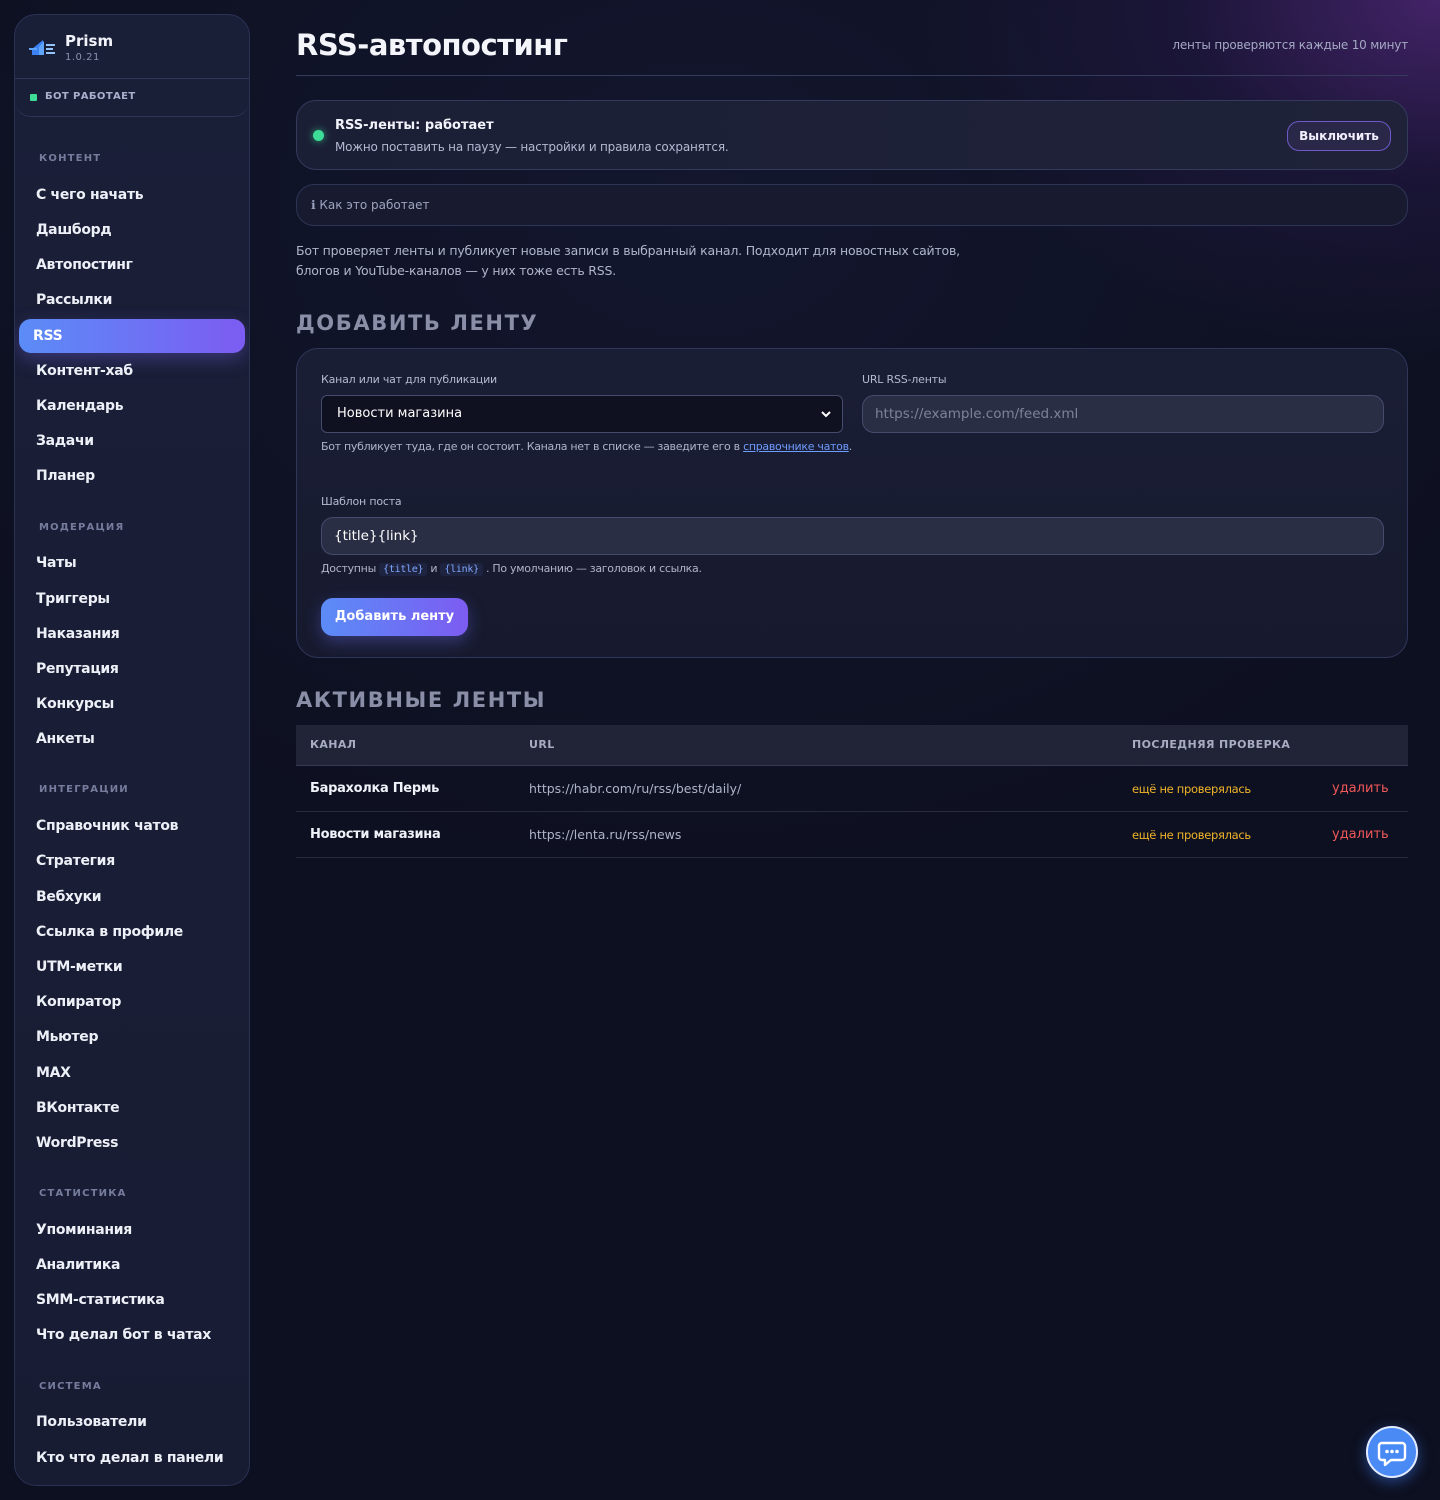 The height and width of the screenshot is (1500, 1440). I want to click on nav-item-tasks: Задачи, so click(132, 441).